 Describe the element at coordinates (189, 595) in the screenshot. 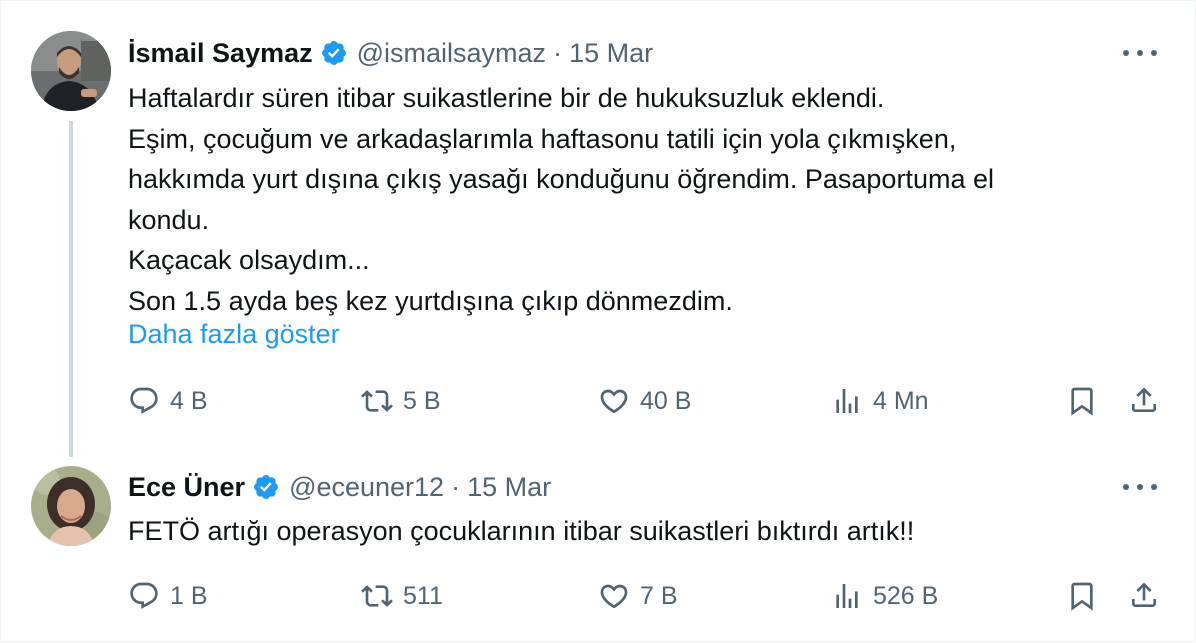

I see `reply-count: 1 B` at that location.